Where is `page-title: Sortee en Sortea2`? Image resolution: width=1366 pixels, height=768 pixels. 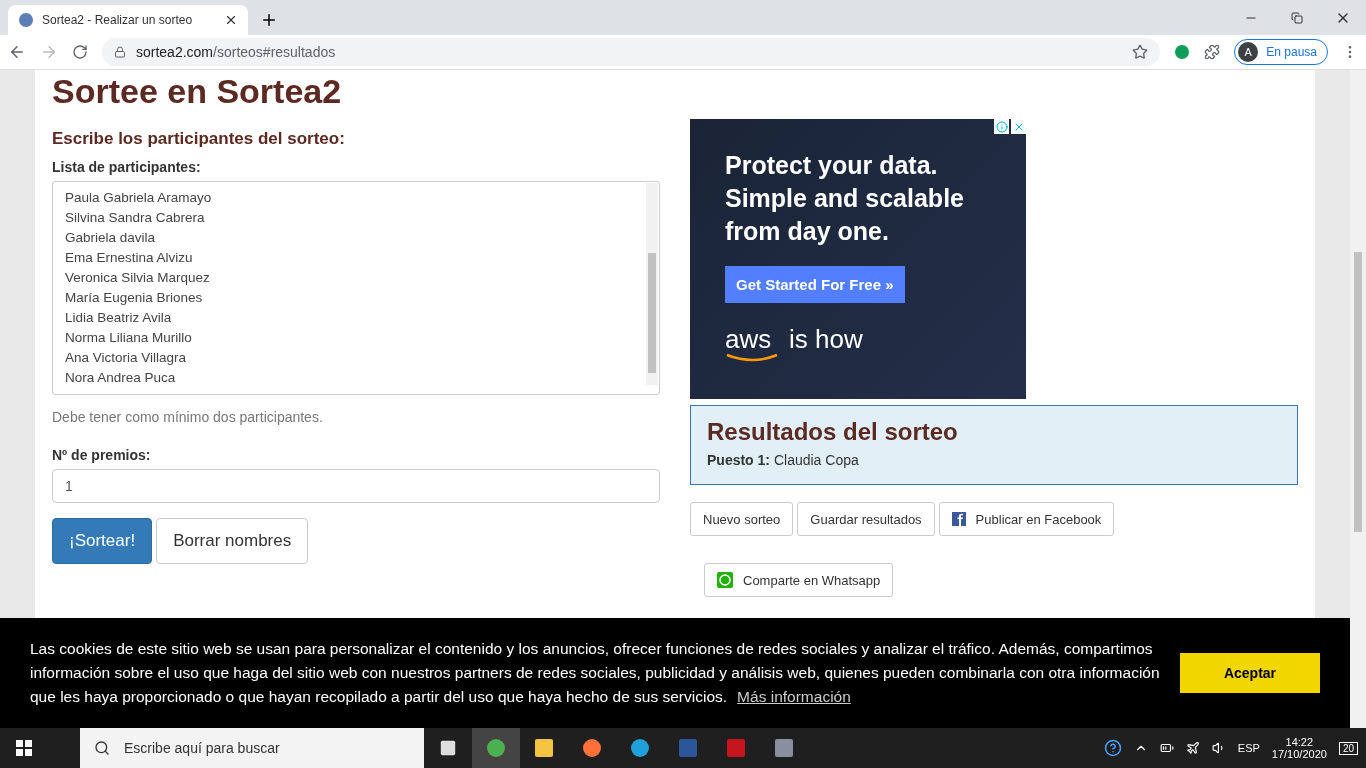
page-title: Sortee en Sortea2 is located at coordinates (197, 91).